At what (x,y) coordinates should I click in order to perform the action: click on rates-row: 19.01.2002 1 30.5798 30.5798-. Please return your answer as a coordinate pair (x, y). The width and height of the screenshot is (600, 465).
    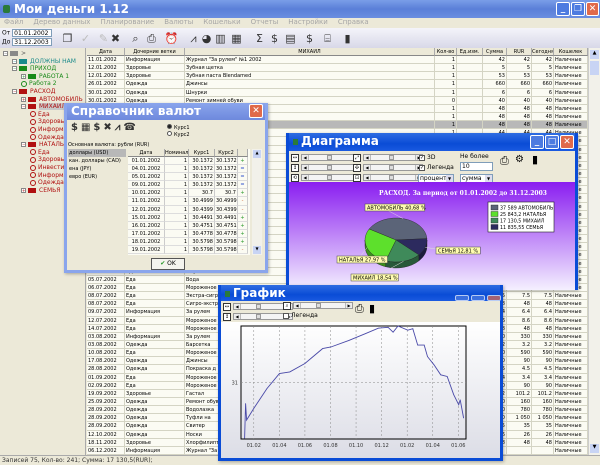
    Looking at the image, I should click on (189, 250).